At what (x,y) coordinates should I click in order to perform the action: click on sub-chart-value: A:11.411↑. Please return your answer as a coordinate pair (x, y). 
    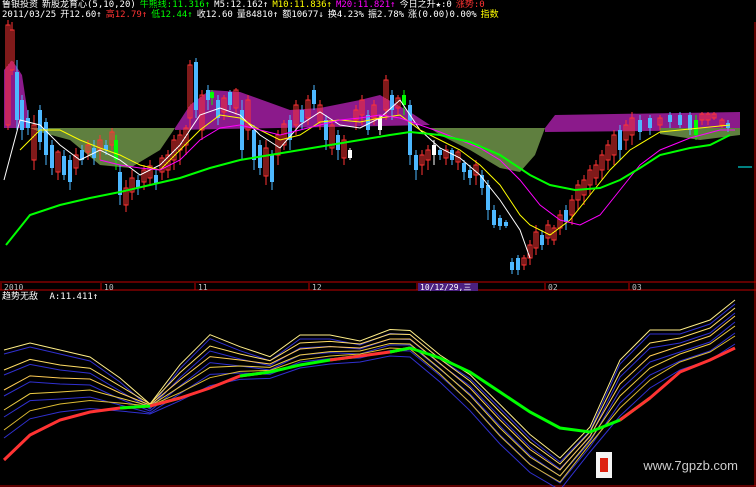
    Looking at the image, I should click on (74, 297).